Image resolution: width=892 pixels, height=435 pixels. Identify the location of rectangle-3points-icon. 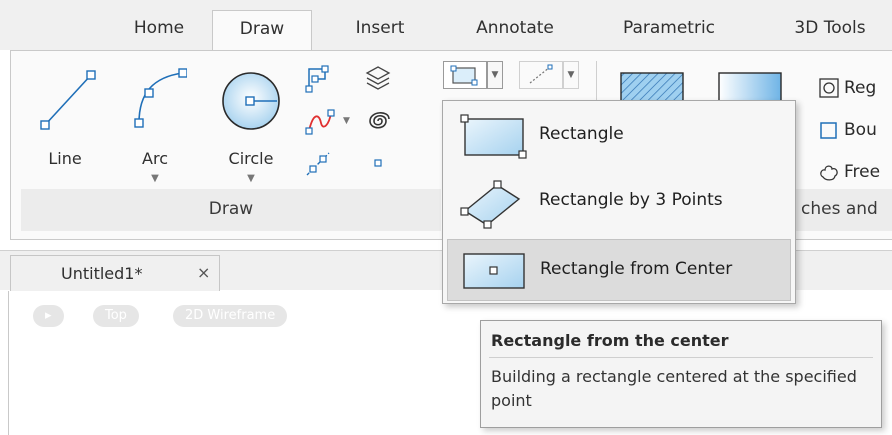
(490, 204).